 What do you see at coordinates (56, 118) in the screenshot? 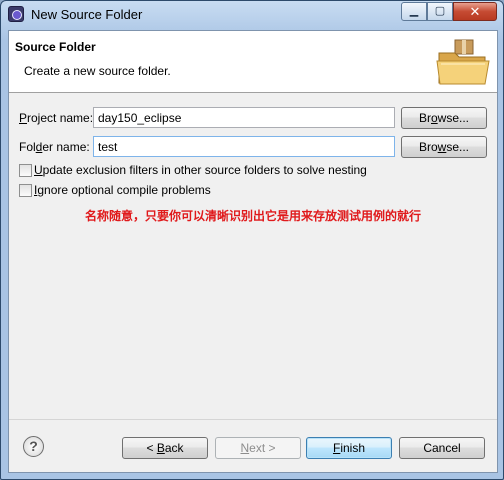
I see `project-name-label: Project name:` at bounding box center [56, 118].